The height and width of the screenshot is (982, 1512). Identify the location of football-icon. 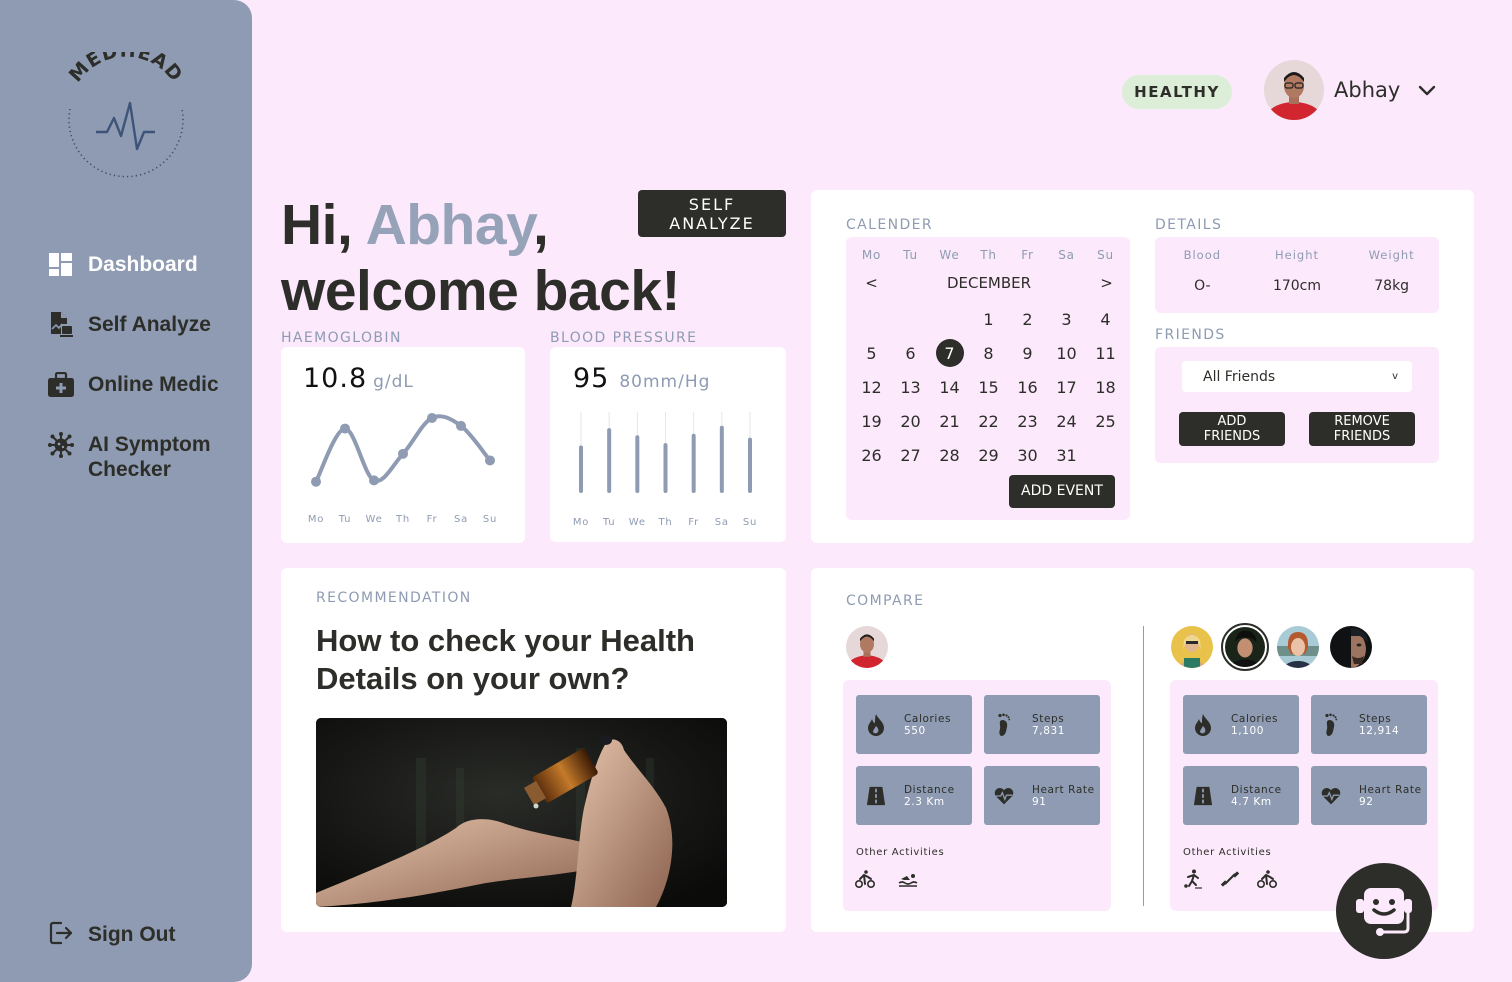
(1193, 879).